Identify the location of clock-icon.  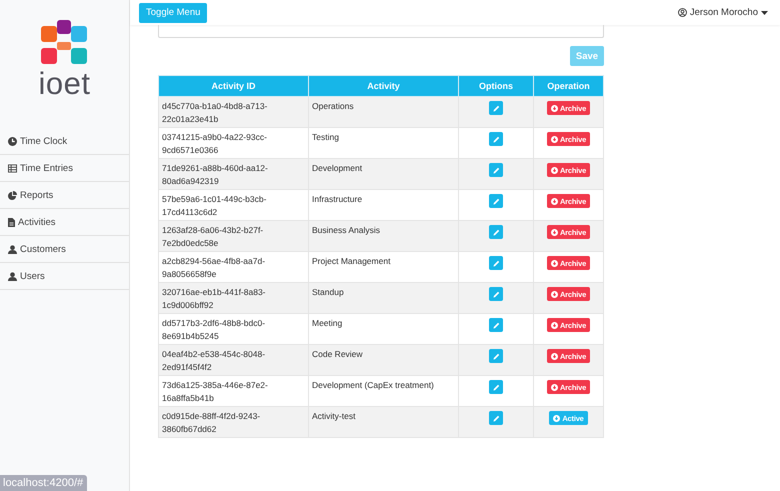
(12, 141).